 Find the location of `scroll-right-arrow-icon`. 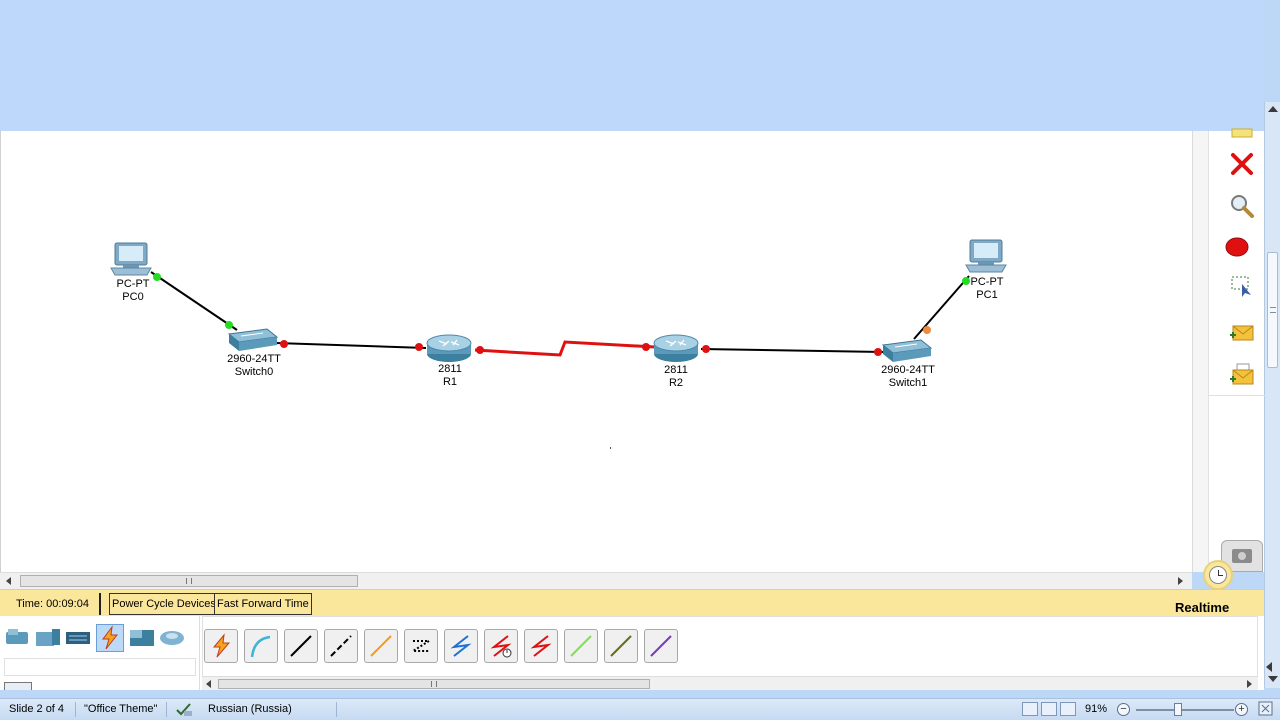

scroll-right-arrow-icon is located at coordinates (1180, 581).